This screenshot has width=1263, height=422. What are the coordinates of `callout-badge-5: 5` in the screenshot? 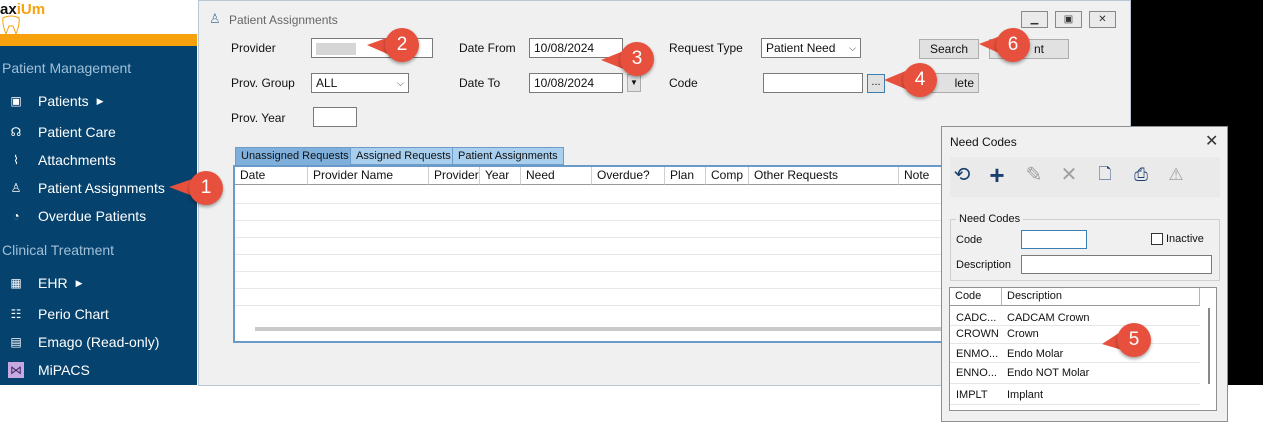 It's located at (1134, 340).